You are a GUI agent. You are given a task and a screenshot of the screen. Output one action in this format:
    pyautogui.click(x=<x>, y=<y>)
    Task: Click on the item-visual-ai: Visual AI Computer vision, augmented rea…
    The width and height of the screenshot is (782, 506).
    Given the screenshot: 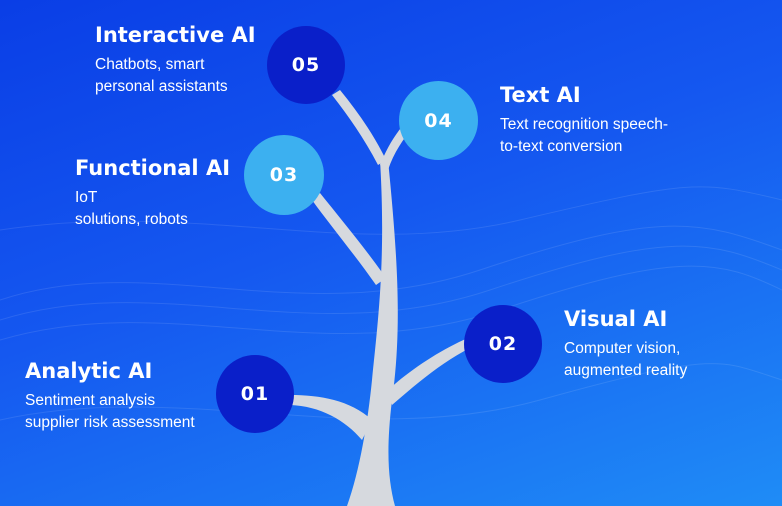 What is the action you would take?
    pyautogui.click(x=664, y=344)
    